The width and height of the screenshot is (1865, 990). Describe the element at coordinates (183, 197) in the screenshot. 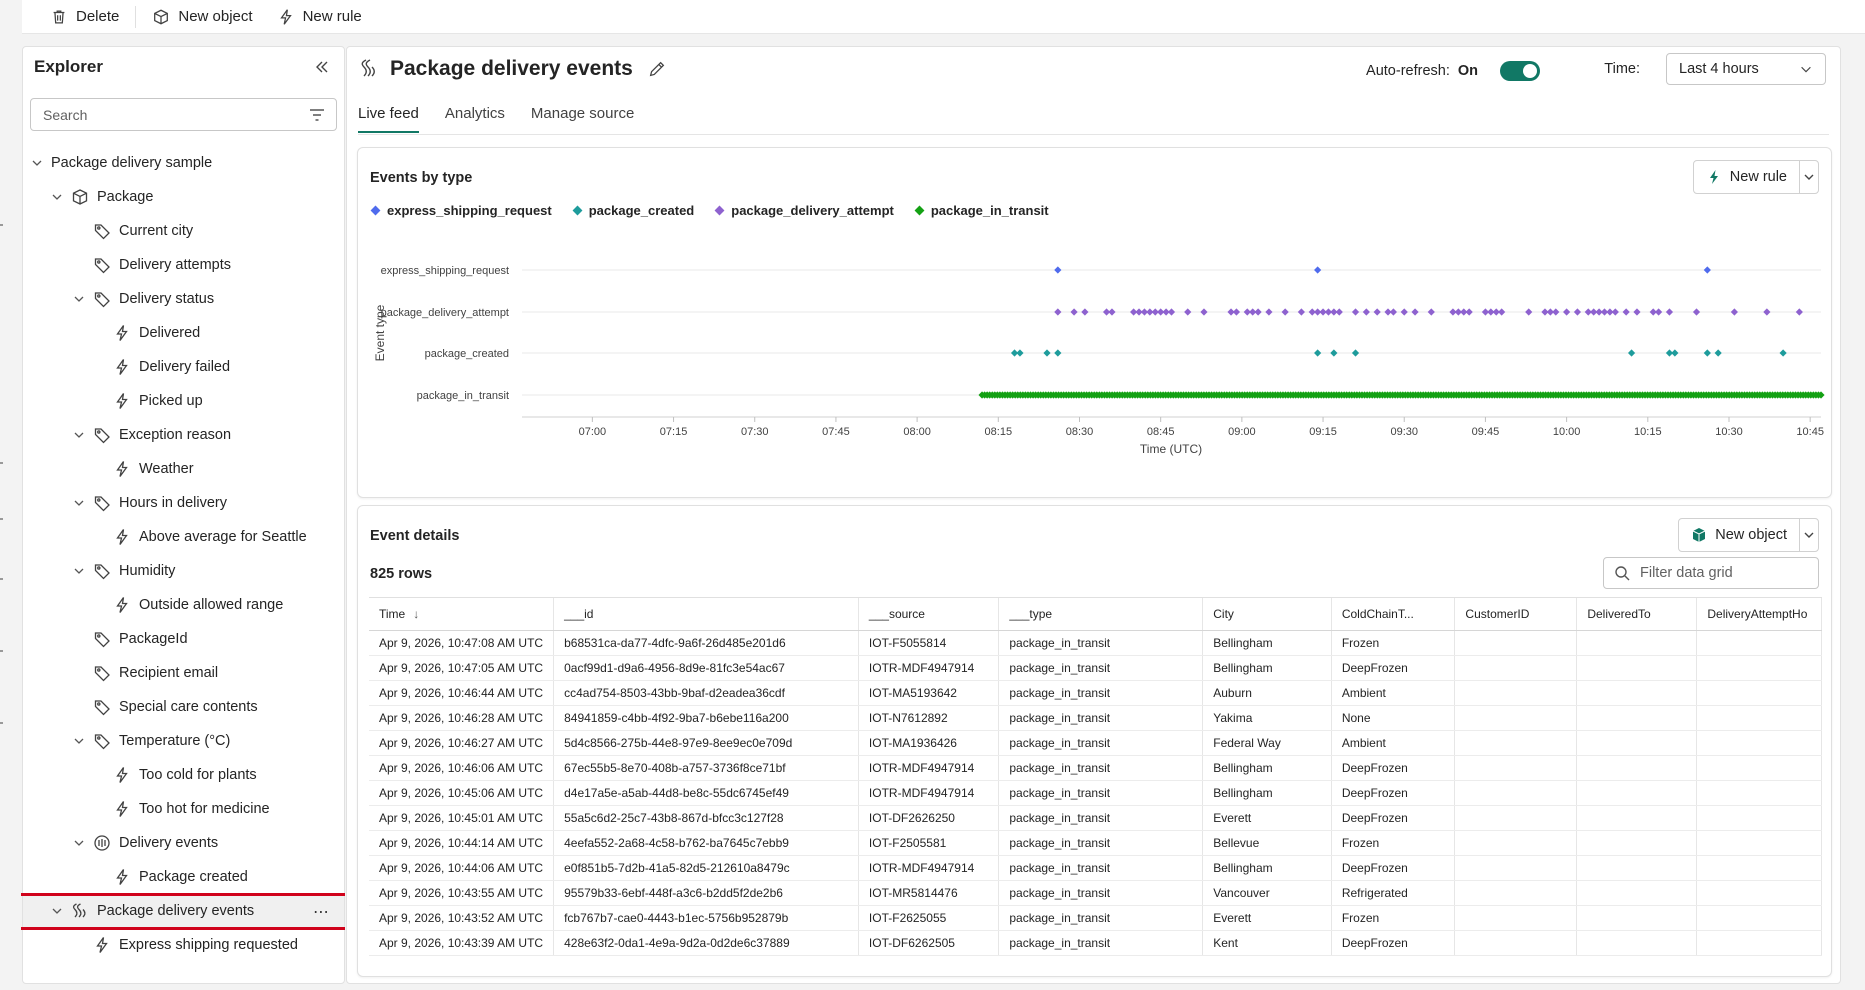

I see `tree-item-package: Package` at that location.